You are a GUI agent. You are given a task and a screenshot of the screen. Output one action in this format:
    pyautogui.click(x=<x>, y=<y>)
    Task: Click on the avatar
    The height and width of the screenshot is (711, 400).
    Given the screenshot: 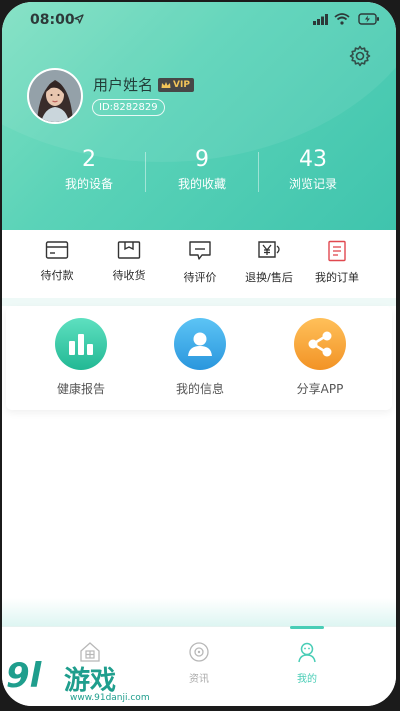 What is the action you would take?
    pyautogui.click(x=55, y=96)
    